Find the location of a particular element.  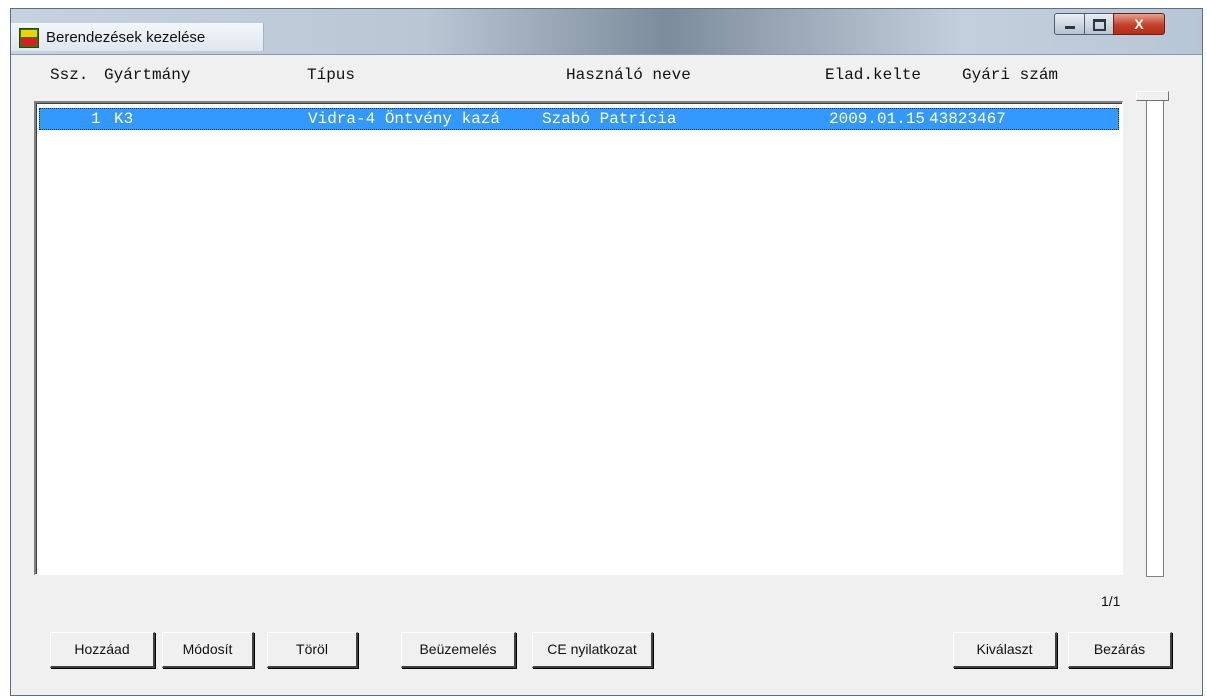

modify-button: Módosít is located at coordinates (208, 650).